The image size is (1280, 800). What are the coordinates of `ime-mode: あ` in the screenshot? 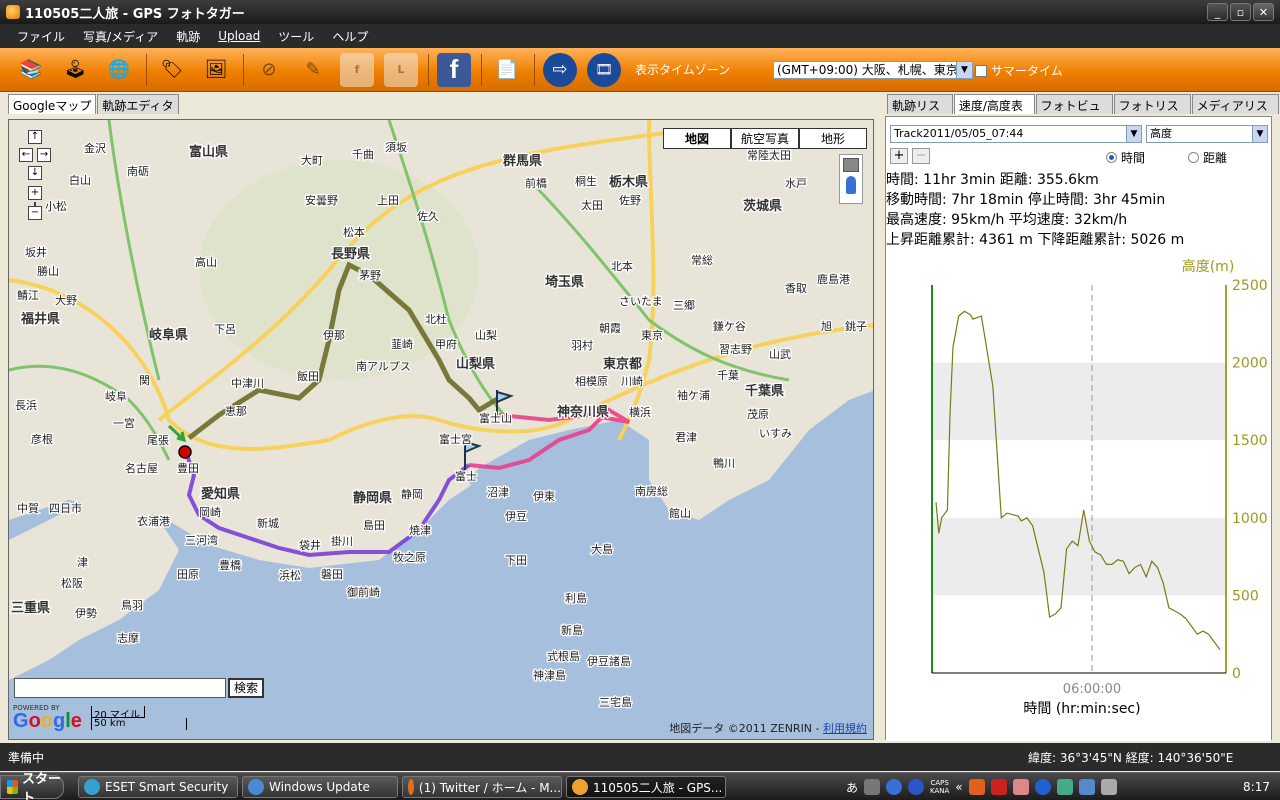 It's located at (852, 787).